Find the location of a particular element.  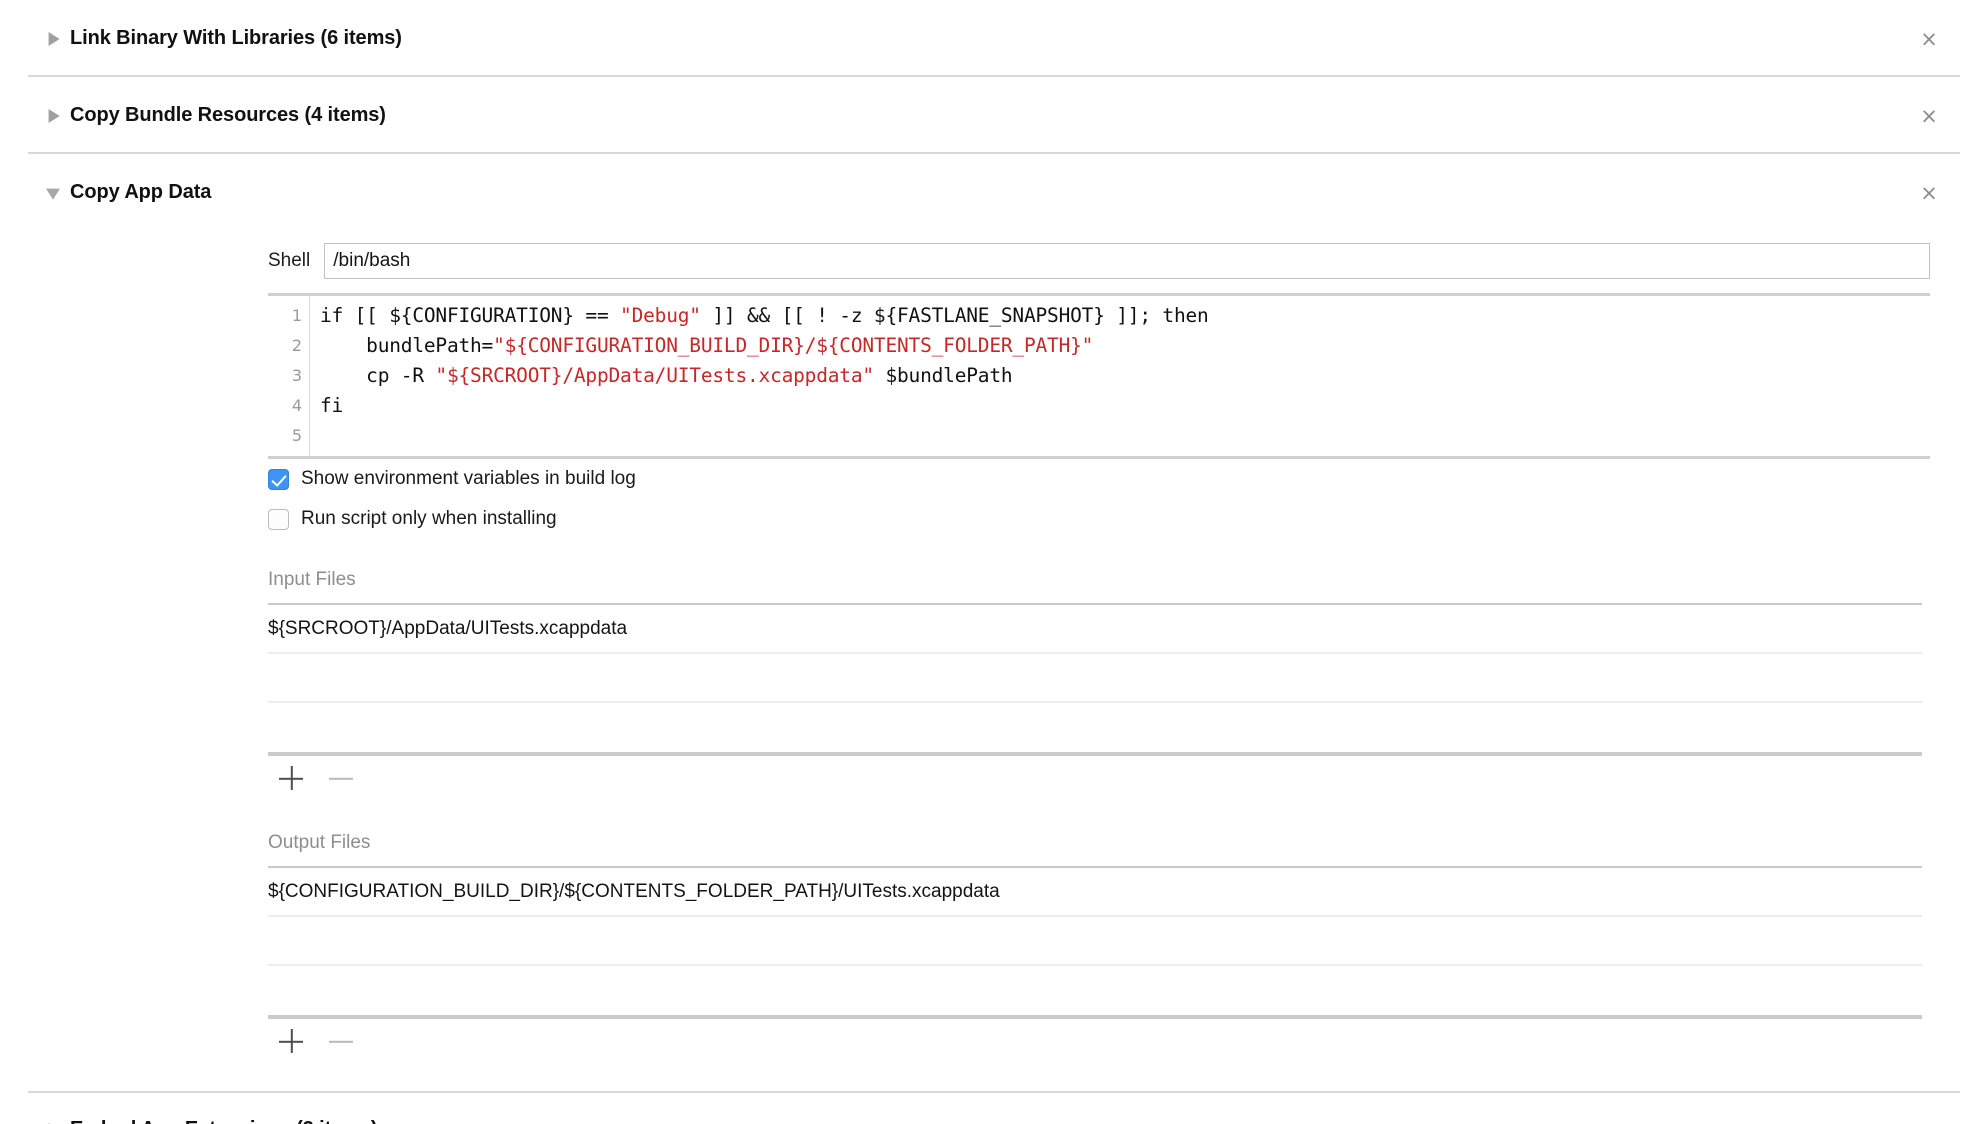

output-files-controls is located at coordinates (989, 1042).